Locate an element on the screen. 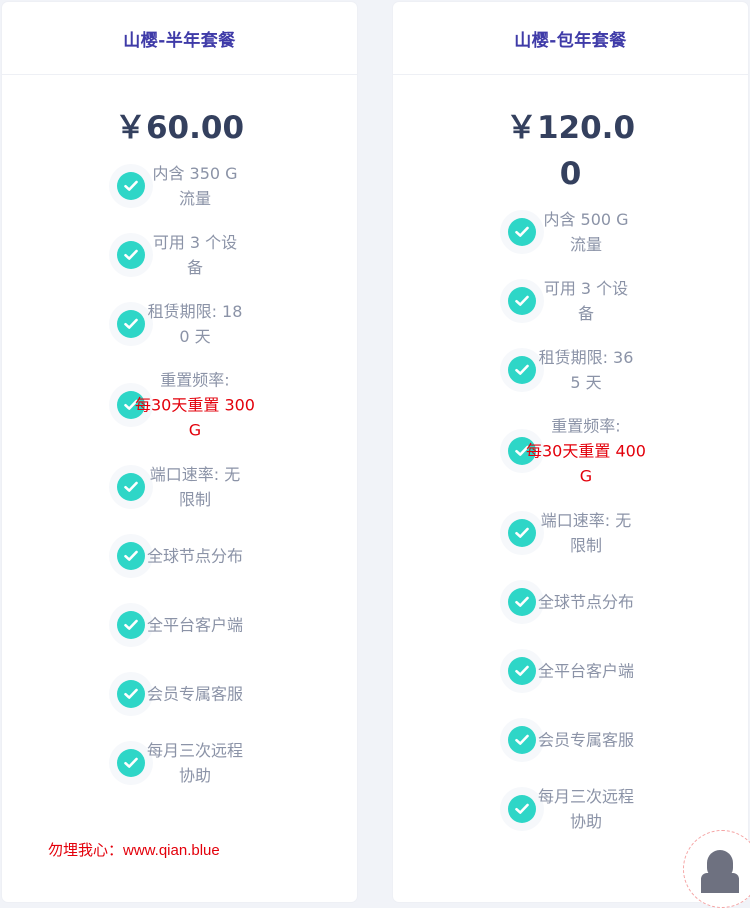 This screenshot has height=908, width=750. plan-feature-item: 重置频率: 每30天重置 400G is located at coordinates (570, 451).